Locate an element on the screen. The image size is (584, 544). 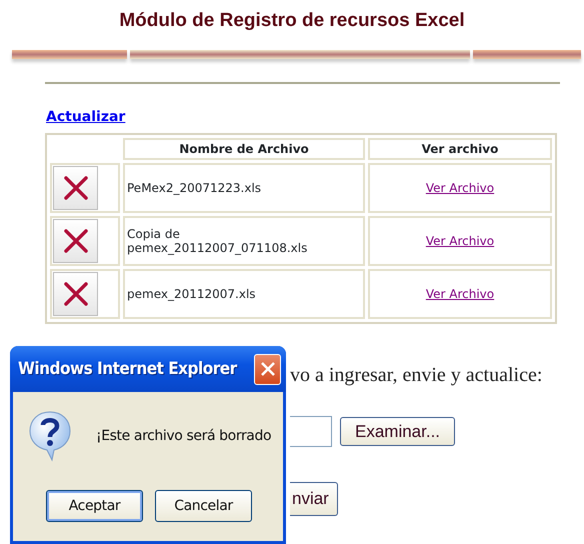
column-header: Ver archivo is located at coordinates (460, 149).